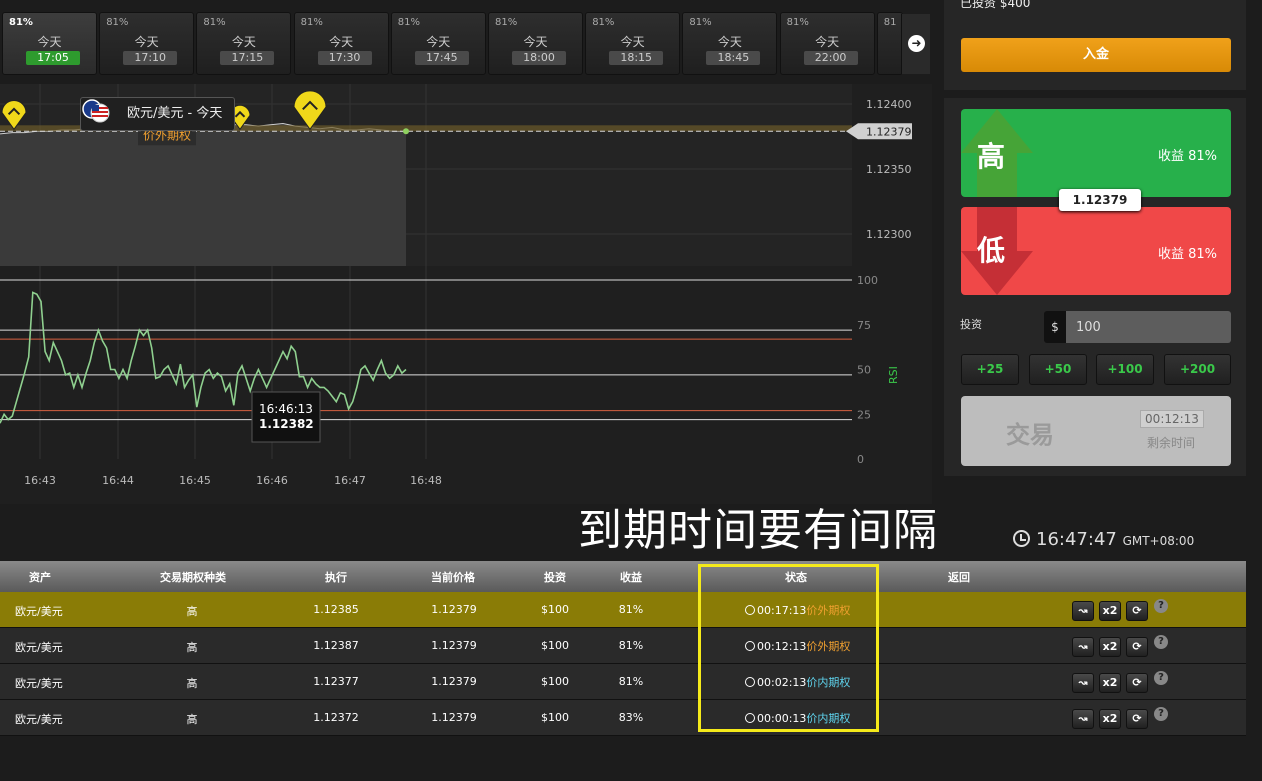 The width and height of the screenshot is (1262, 781). What do you see at coordinates (827, 43) in the screenshot?
I see `expiry-tab: 81% 今天 22:00` at bounding box center [827, 43].